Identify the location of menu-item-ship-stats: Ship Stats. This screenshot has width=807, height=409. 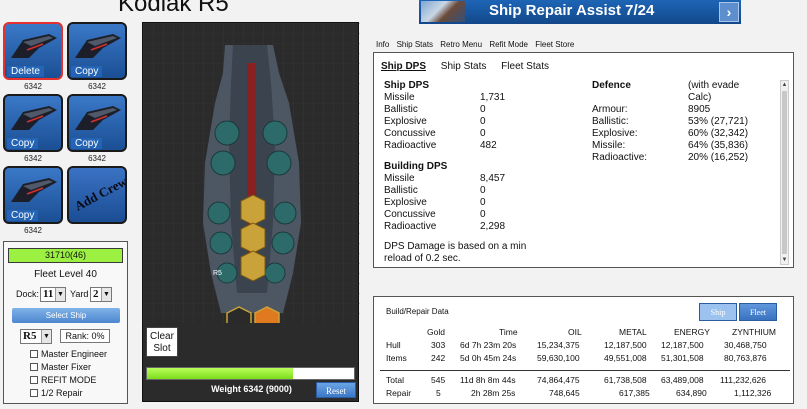
(415, 44).